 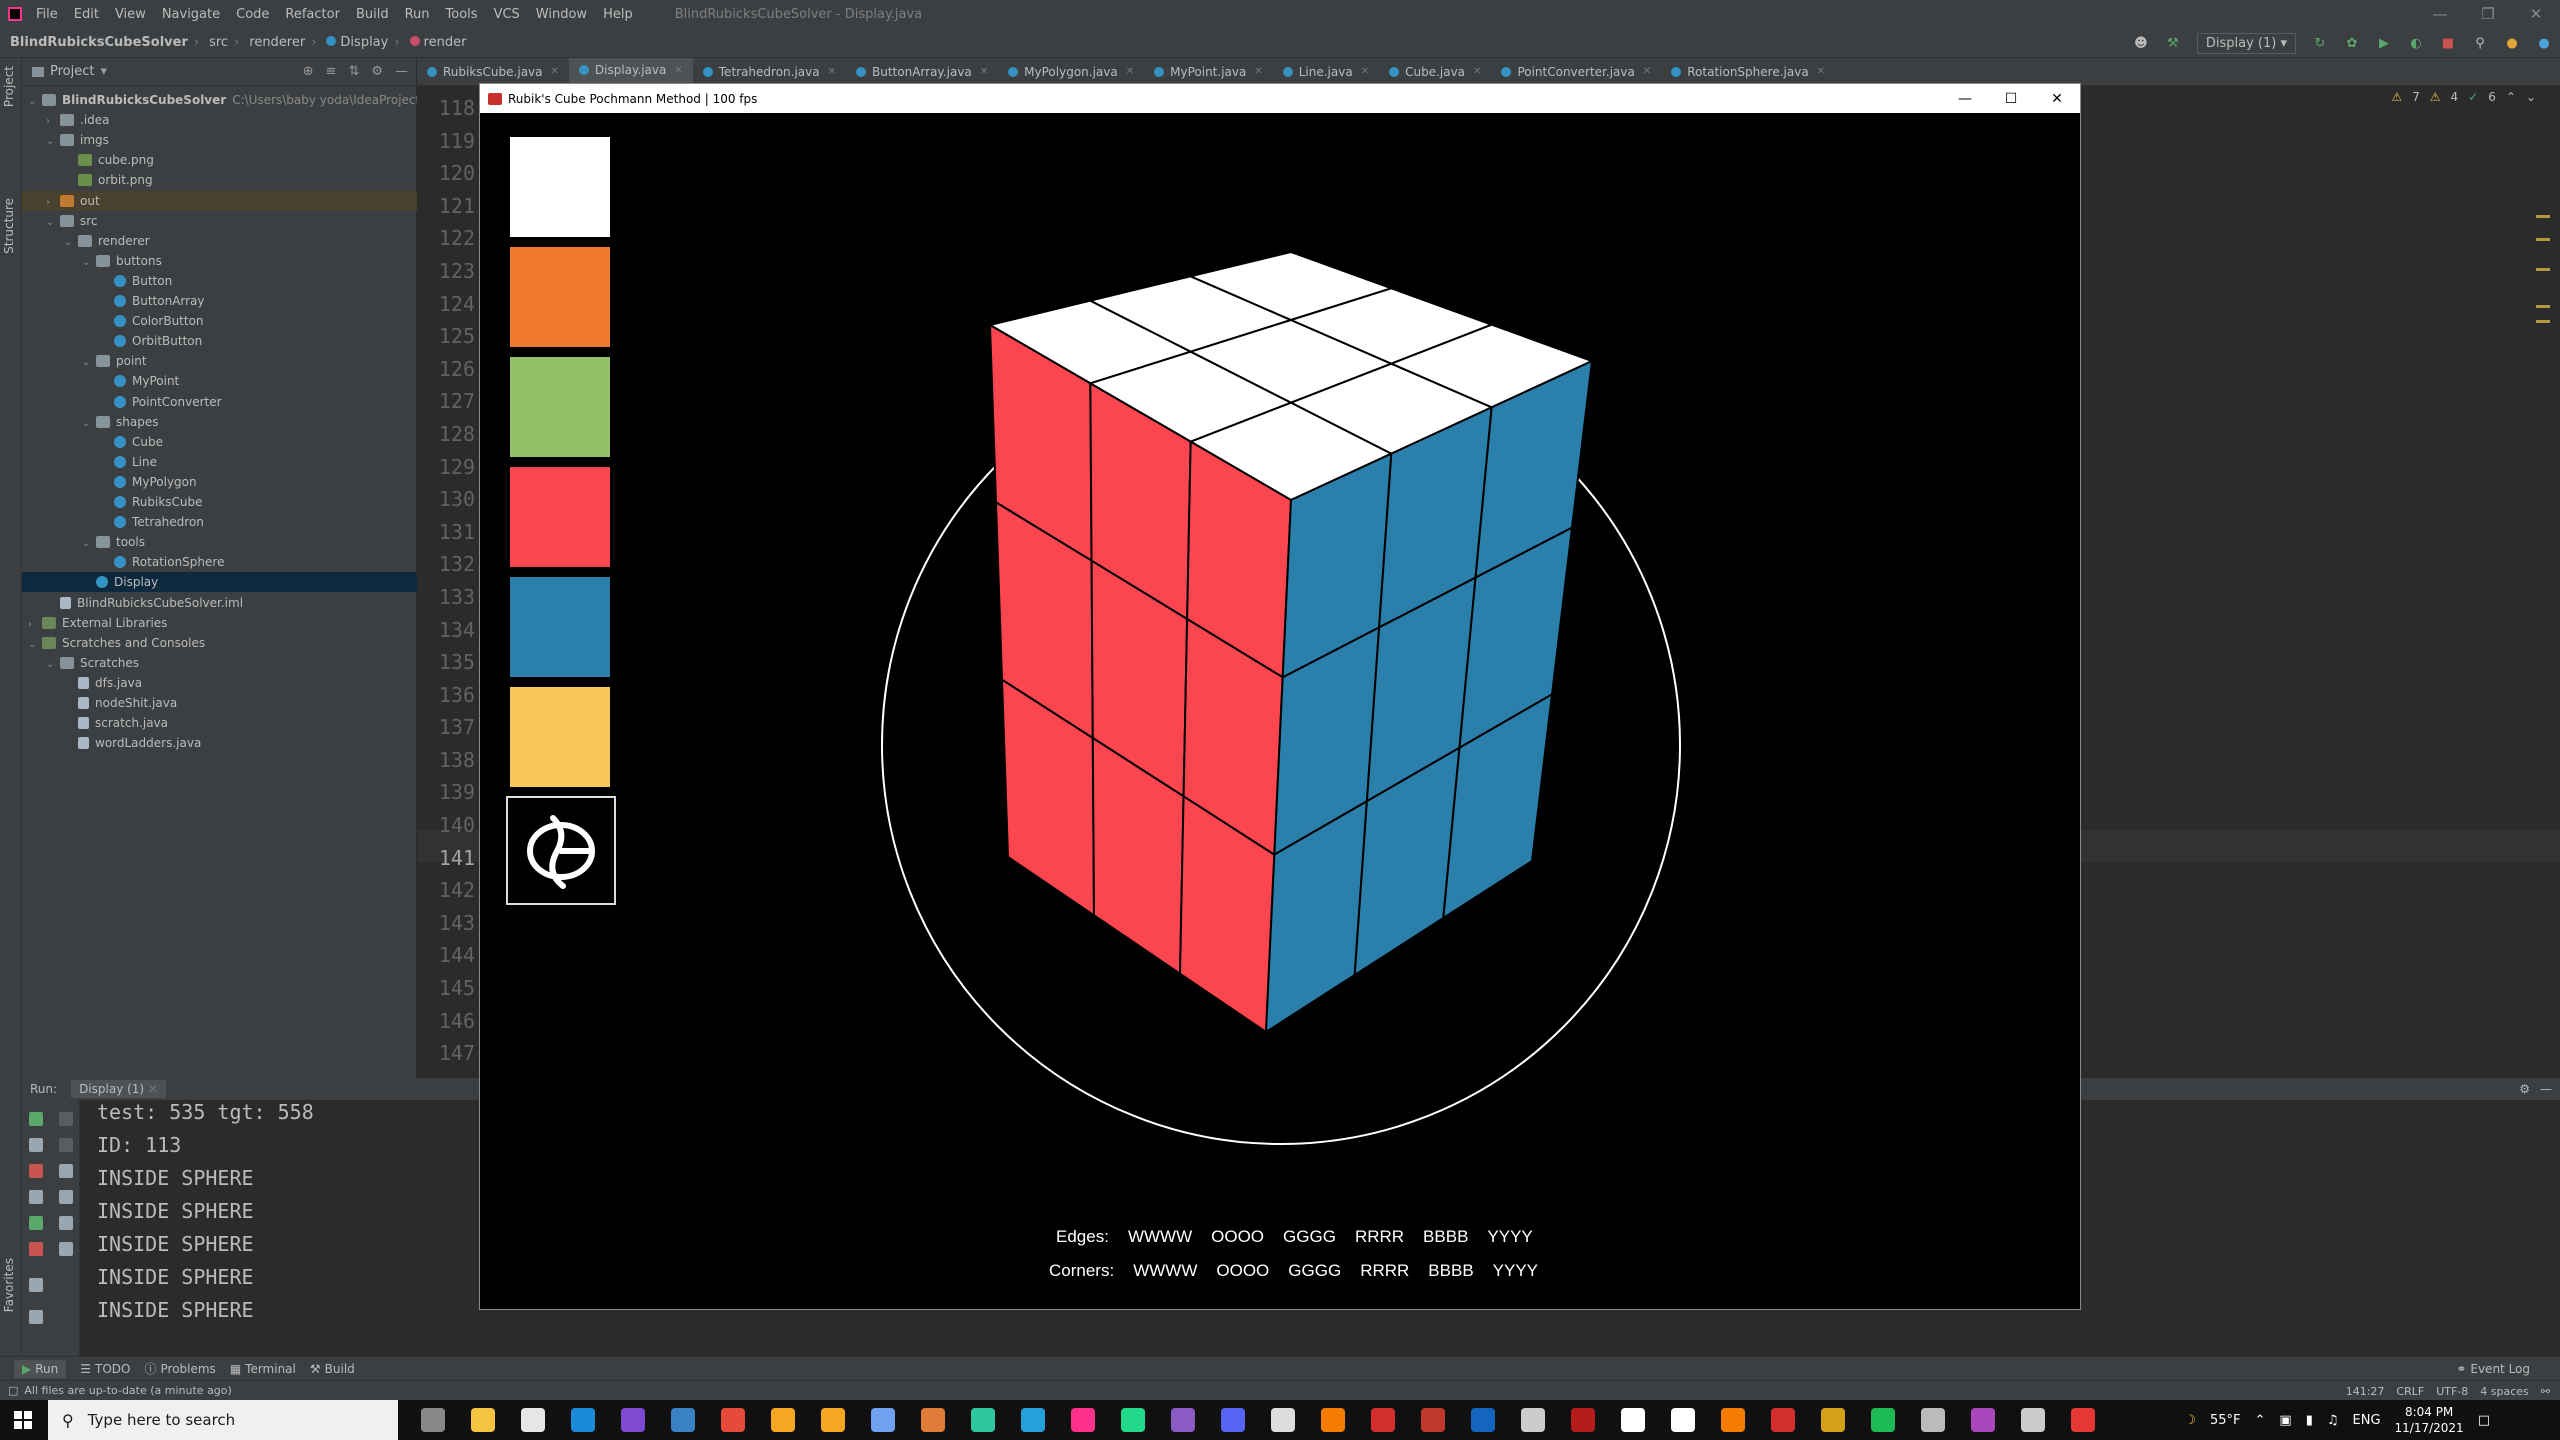 I want to click on project-view-select: Project, so click(x=72, y=71).